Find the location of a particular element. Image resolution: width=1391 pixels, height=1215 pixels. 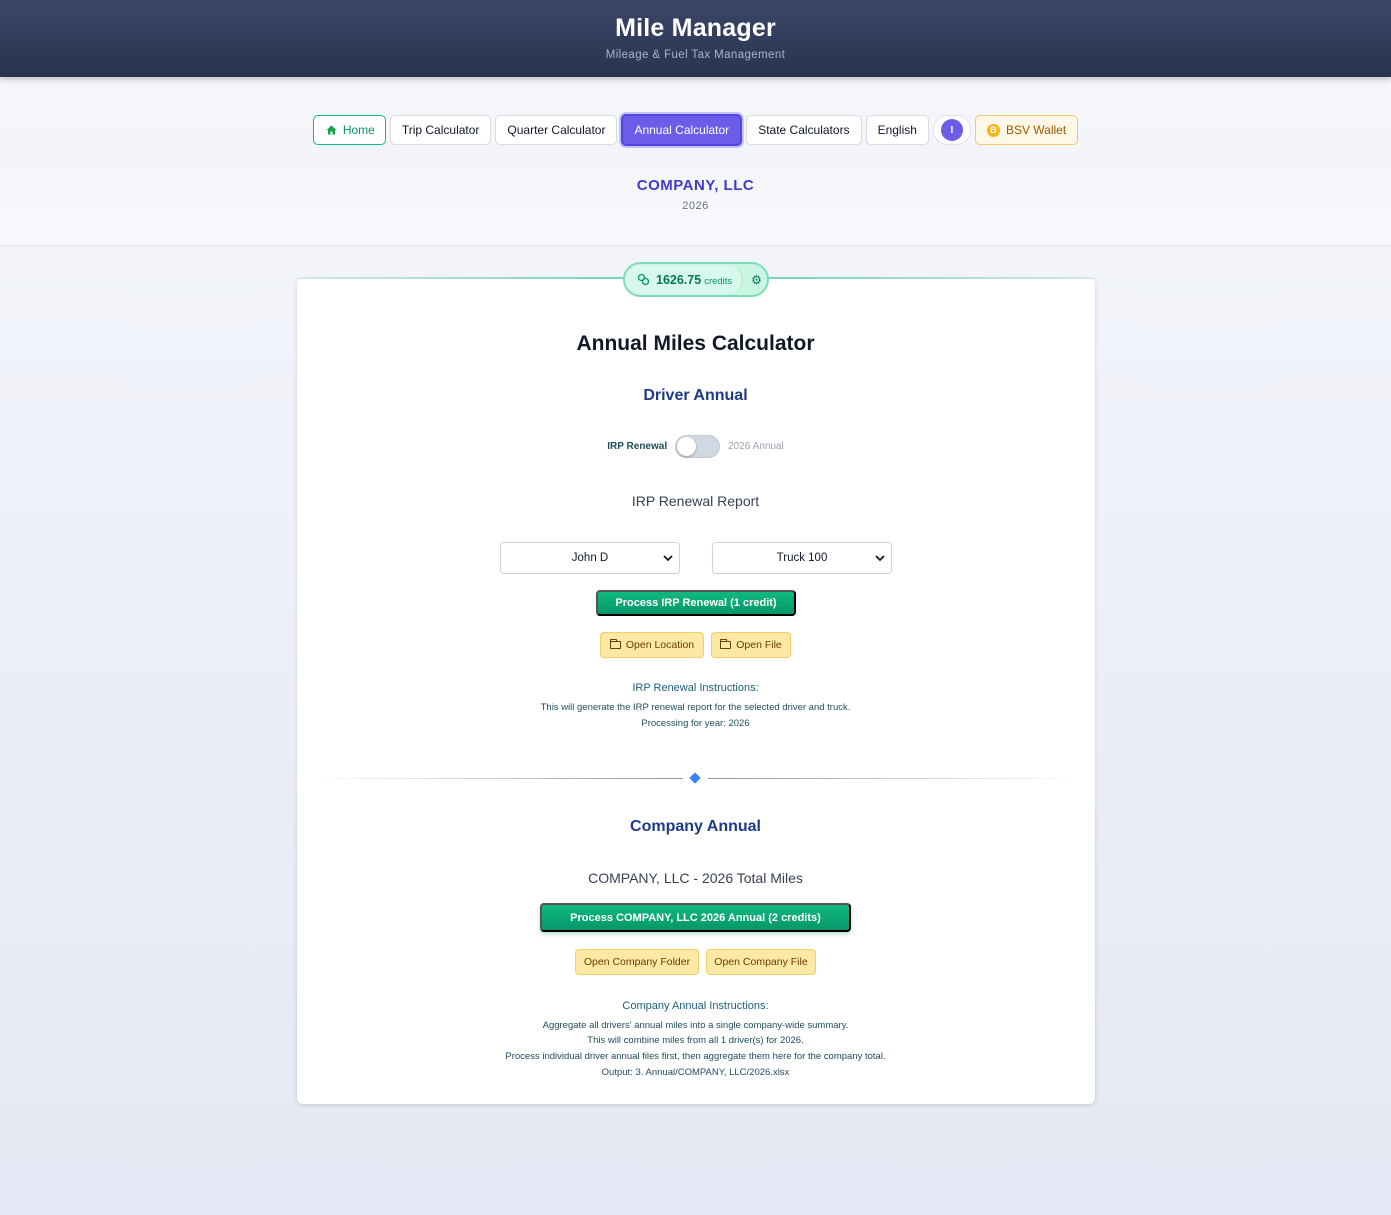

nav-quarter-calculator-button: Quarter Calculator is located at coordinates (556, 130).